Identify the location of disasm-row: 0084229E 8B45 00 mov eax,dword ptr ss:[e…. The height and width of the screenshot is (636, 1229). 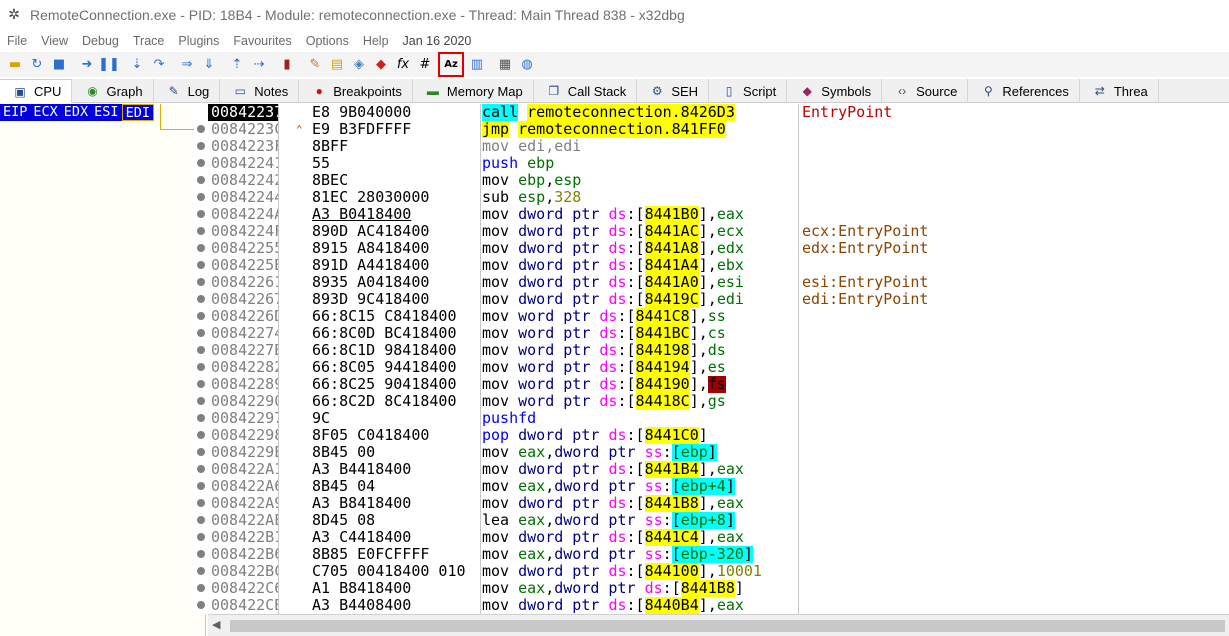
(718, 452).